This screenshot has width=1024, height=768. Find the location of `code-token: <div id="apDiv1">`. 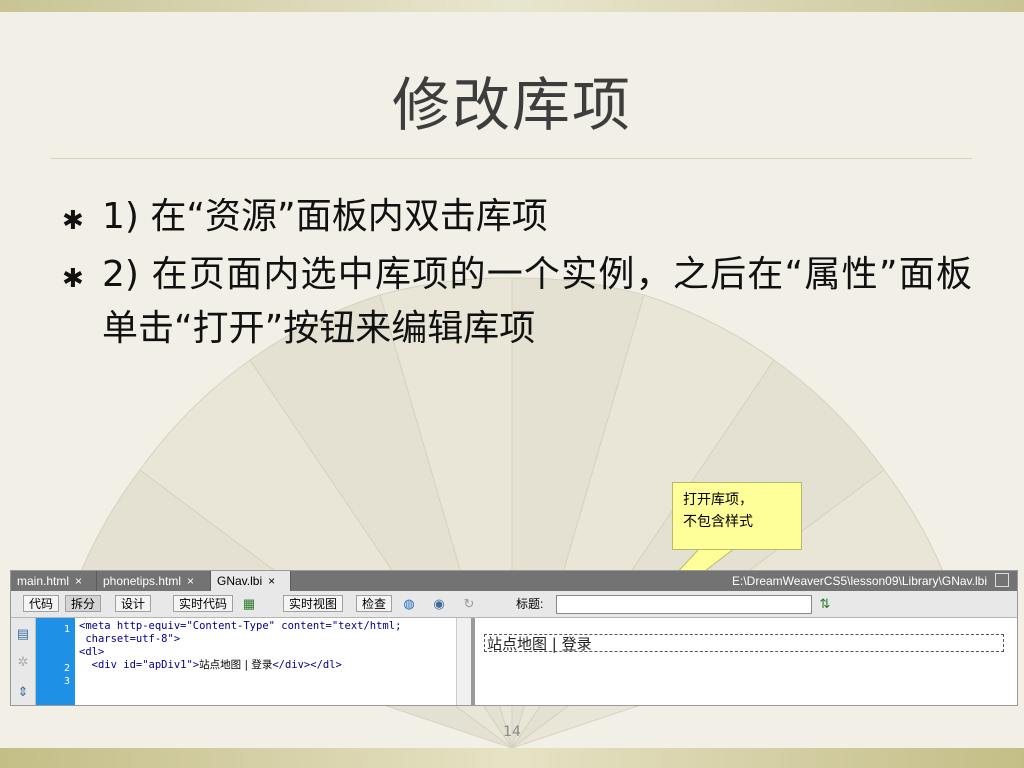

code-token: <div id="apDiv1"> is located at coordinates (139, 665).